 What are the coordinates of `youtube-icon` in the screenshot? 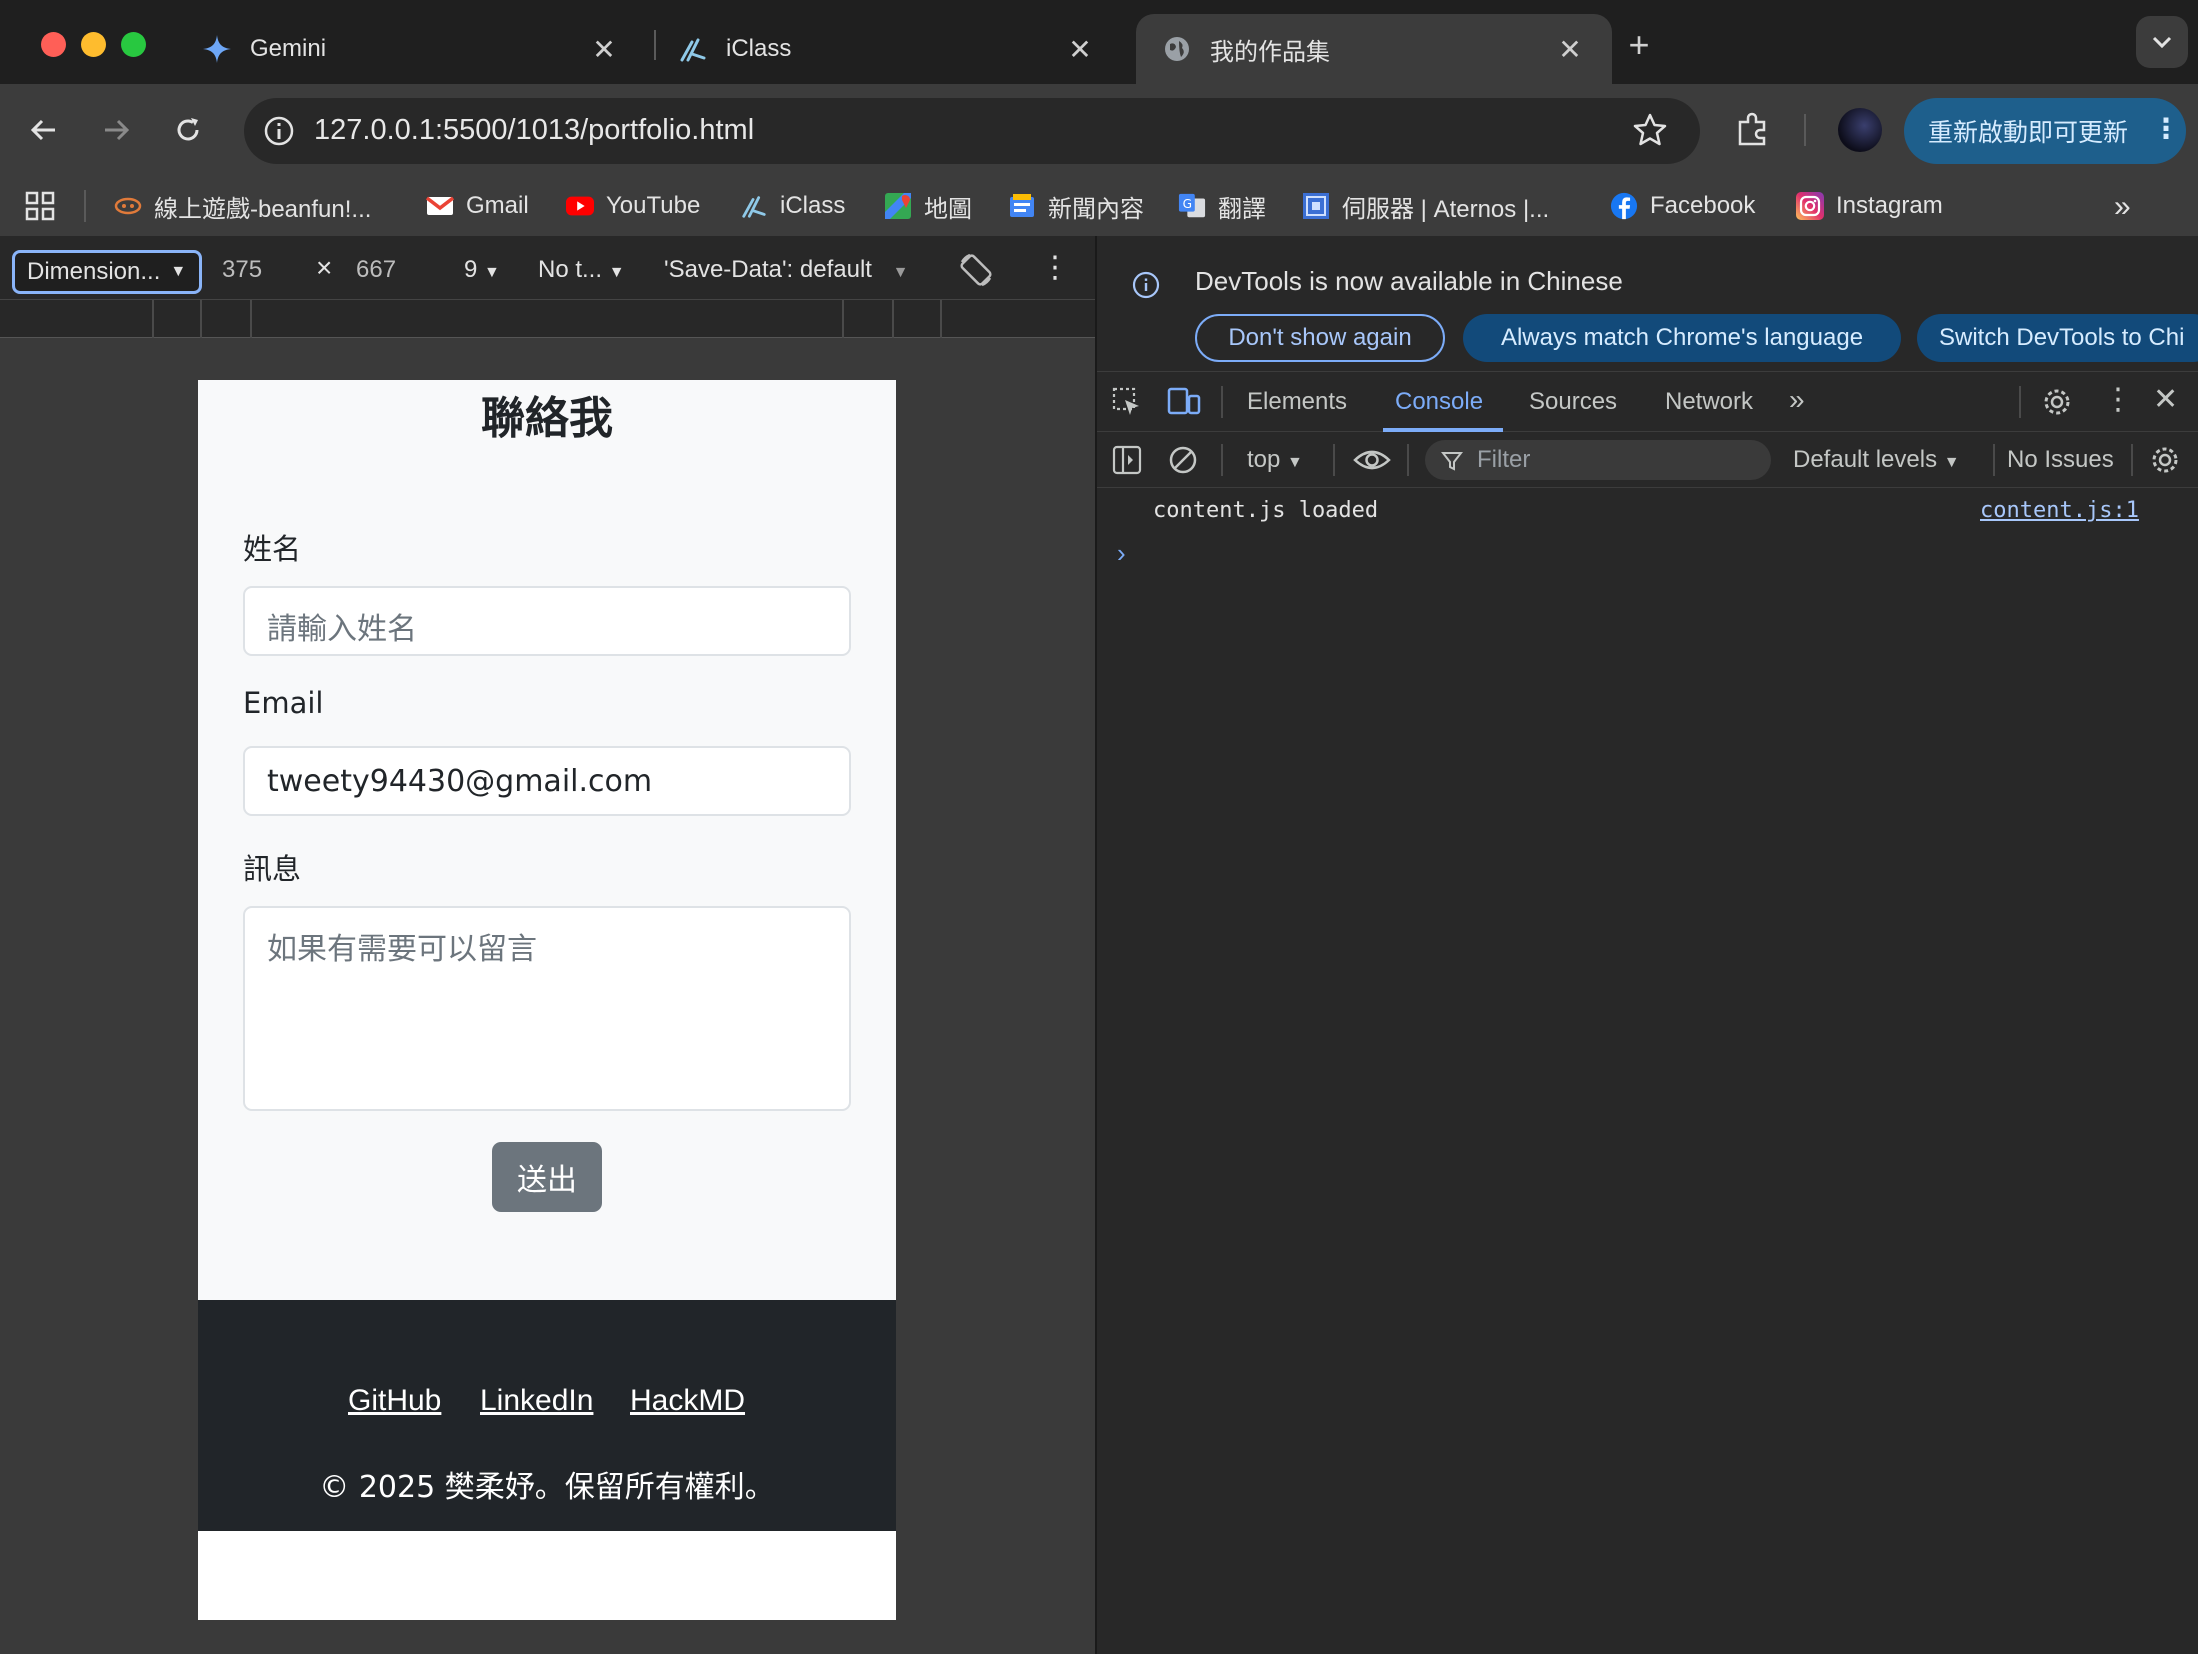 It's located at (580, 206).